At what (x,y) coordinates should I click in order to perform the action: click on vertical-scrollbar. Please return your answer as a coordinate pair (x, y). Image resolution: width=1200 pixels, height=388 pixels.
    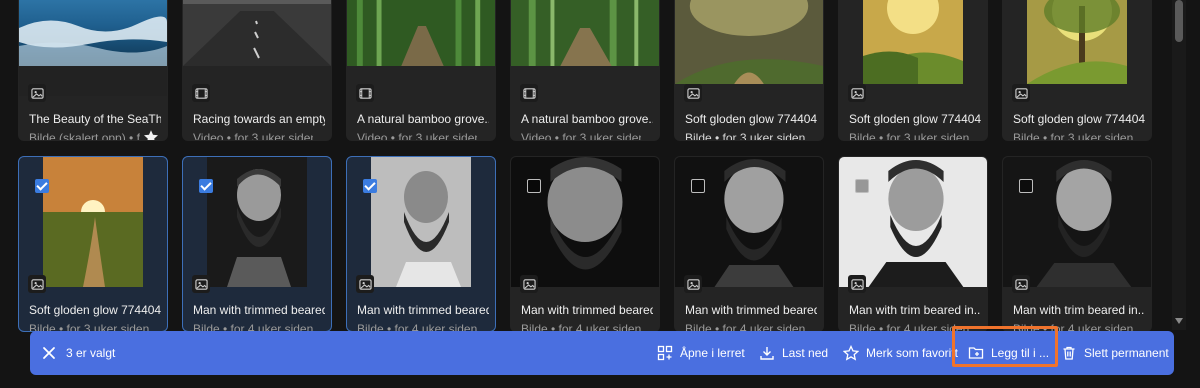
    Looking at the image, I should click on (1179, 165).